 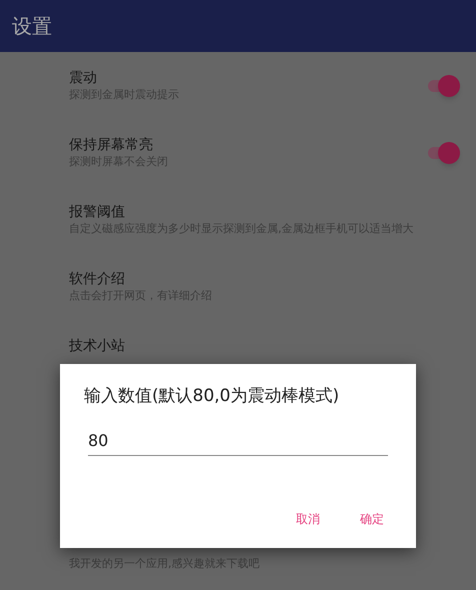 I want to click on app-bar-title: 设置, so click(x=32, y=26).